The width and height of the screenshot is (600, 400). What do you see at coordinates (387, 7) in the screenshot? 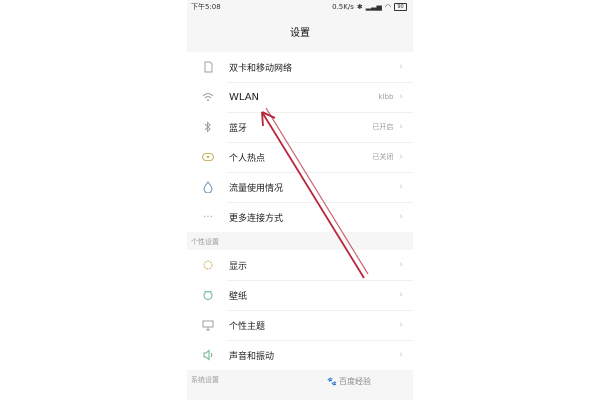
I see `wifi-status-icon: ◠` at bounding box center [387, 7].